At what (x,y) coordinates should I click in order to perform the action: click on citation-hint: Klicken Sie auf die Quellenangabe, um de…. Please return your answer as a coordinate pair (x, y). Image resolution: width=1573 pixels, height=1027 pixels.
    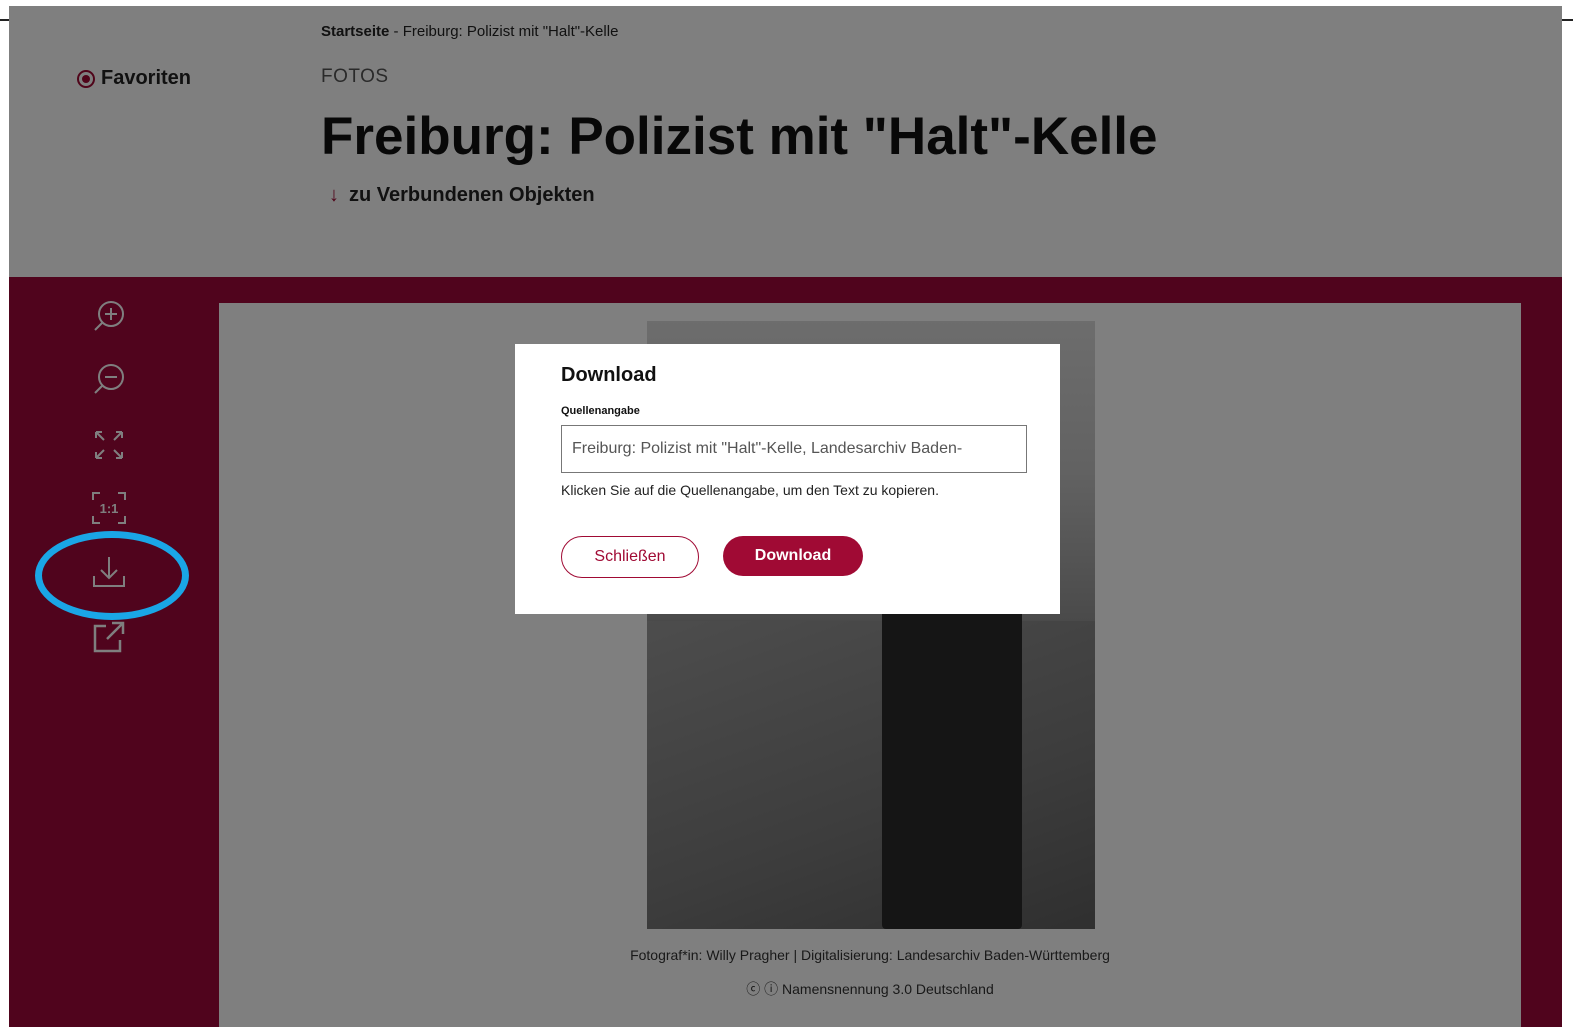
    Looking at the image, I should click on (750, 490).